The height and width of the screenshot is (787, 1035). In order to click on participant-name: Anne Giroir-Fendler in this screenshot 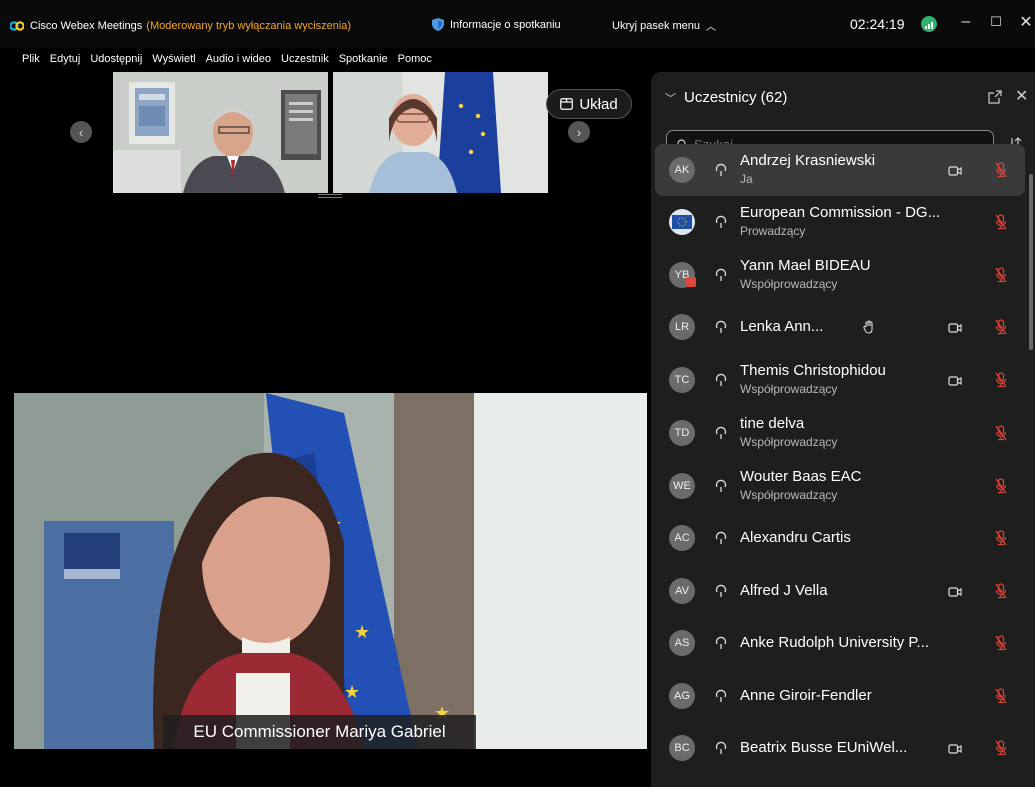, I will do `click(806, 695)`.